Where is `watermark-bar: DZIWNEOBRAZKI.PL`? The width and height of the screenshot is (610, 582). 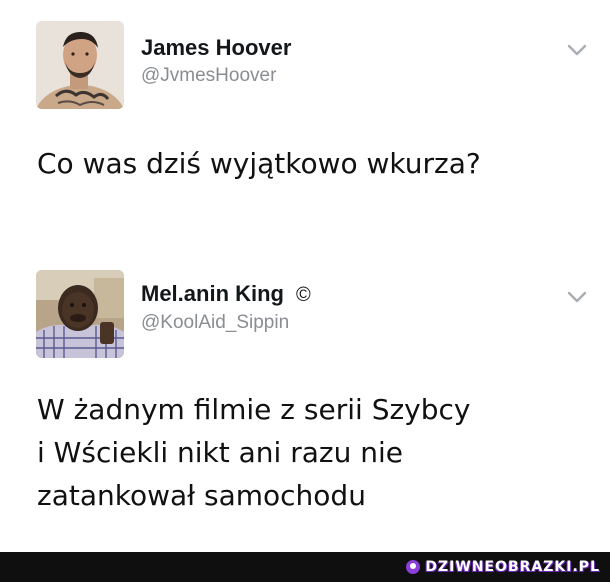 watermark-bar: DZIWNEOBRAZKI.PL is located at coordinates (305, 567).